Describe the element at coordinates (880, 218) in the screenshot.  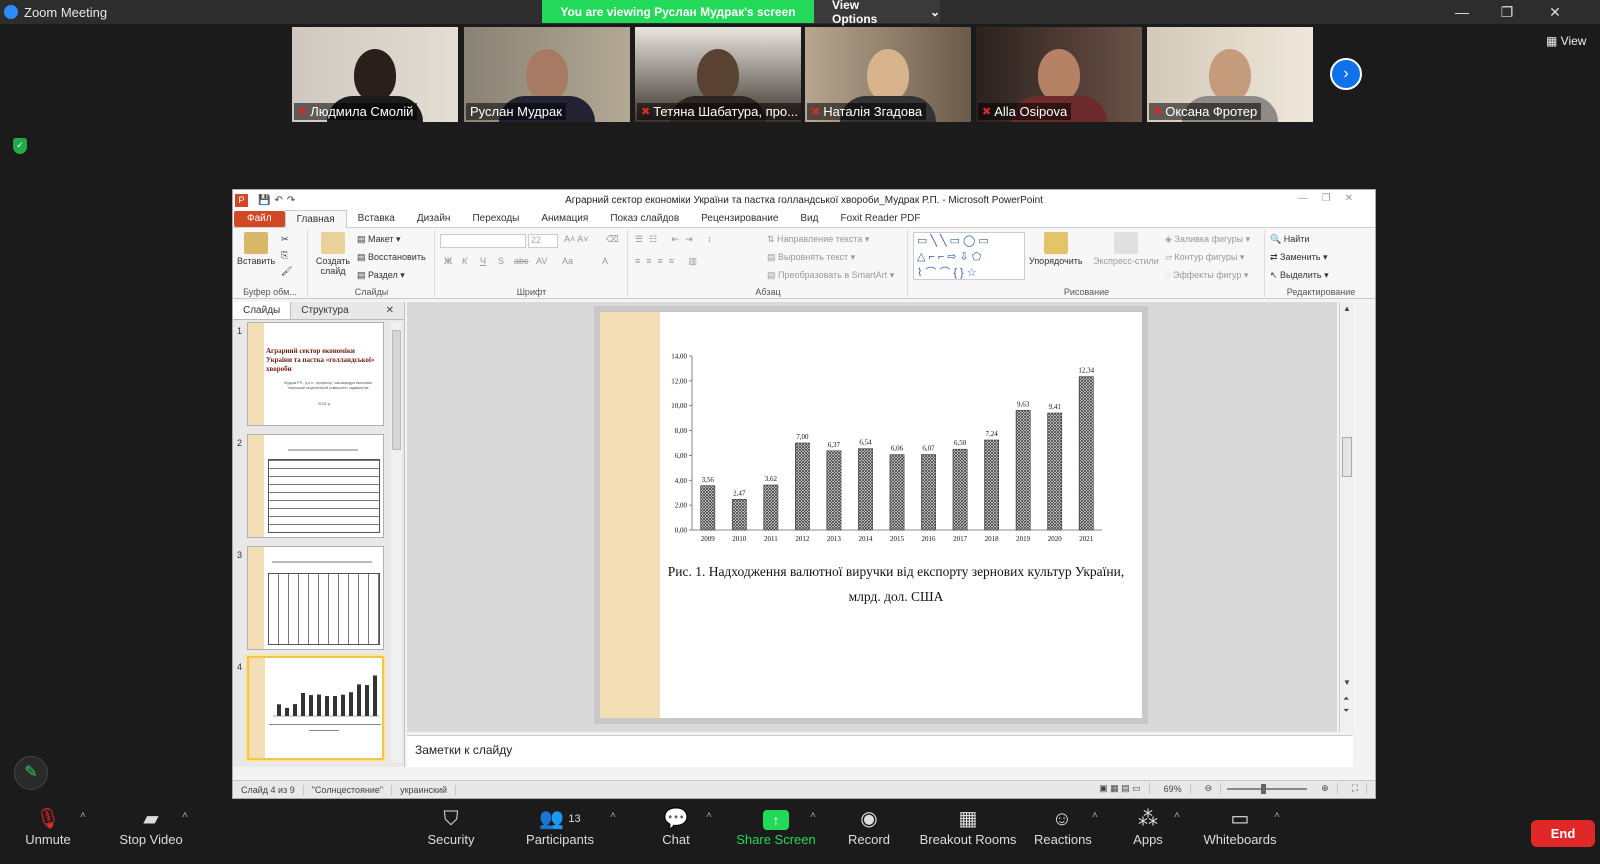
I see `tab-foxit: Foxit Reader PDF` at that location.